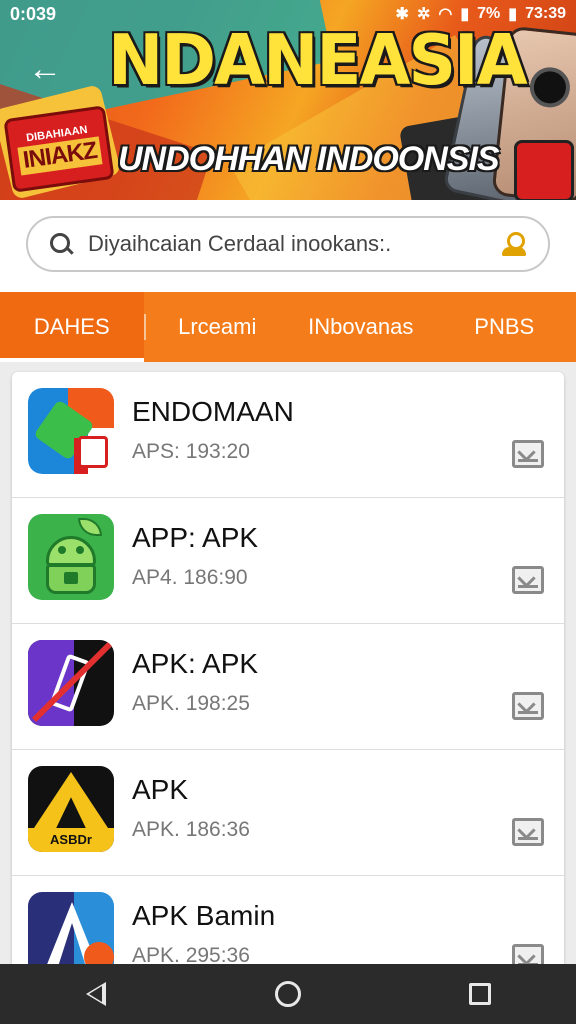 The height and width of the screenshot is (1024, 576). I want to click on app-name: ENDOMAAN, so click(213, 411).